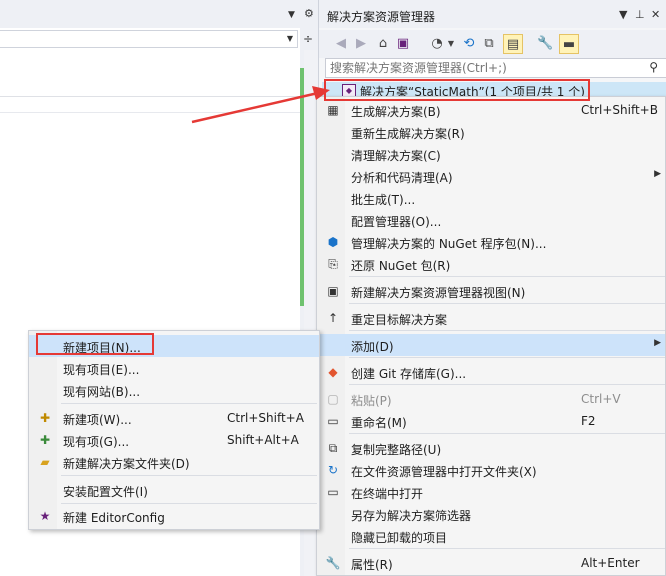  What do you see at coordinates (126, 464) in the screenshot?
I see `menu-item-label: 新建解决方案文件夹(D)` at bounding box center [126, 464].